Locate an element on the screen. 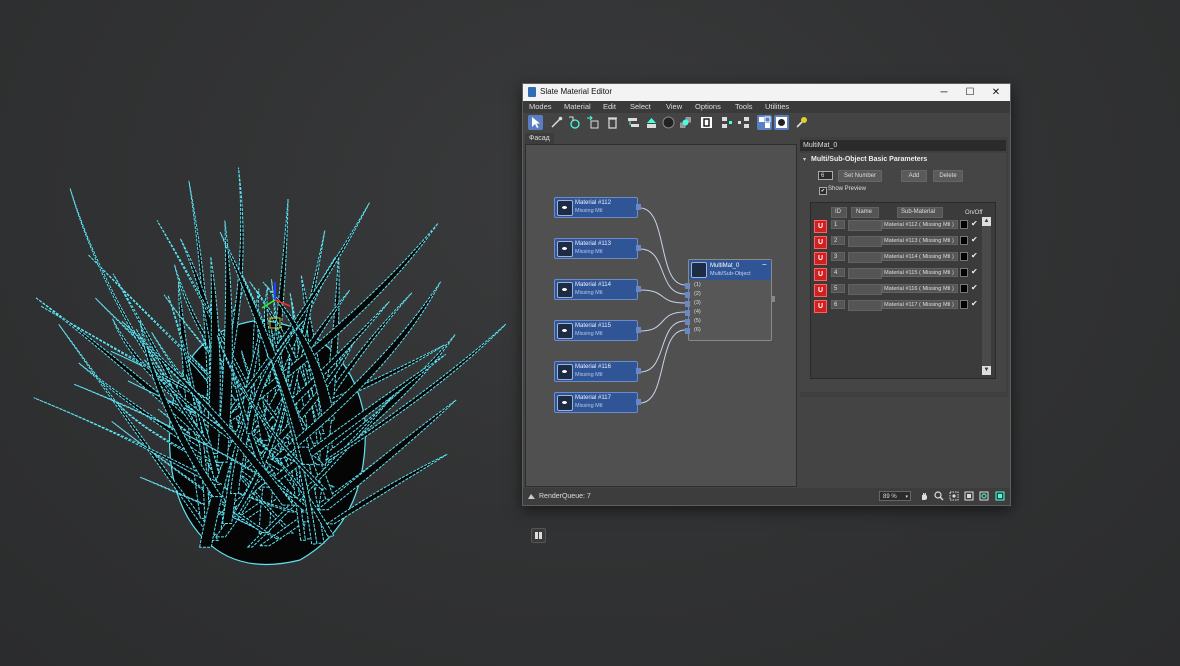 The width and height of the screenshot is (1180, 666). rollout-toggle-icon: ▾ is located at coordinates (804, 159).